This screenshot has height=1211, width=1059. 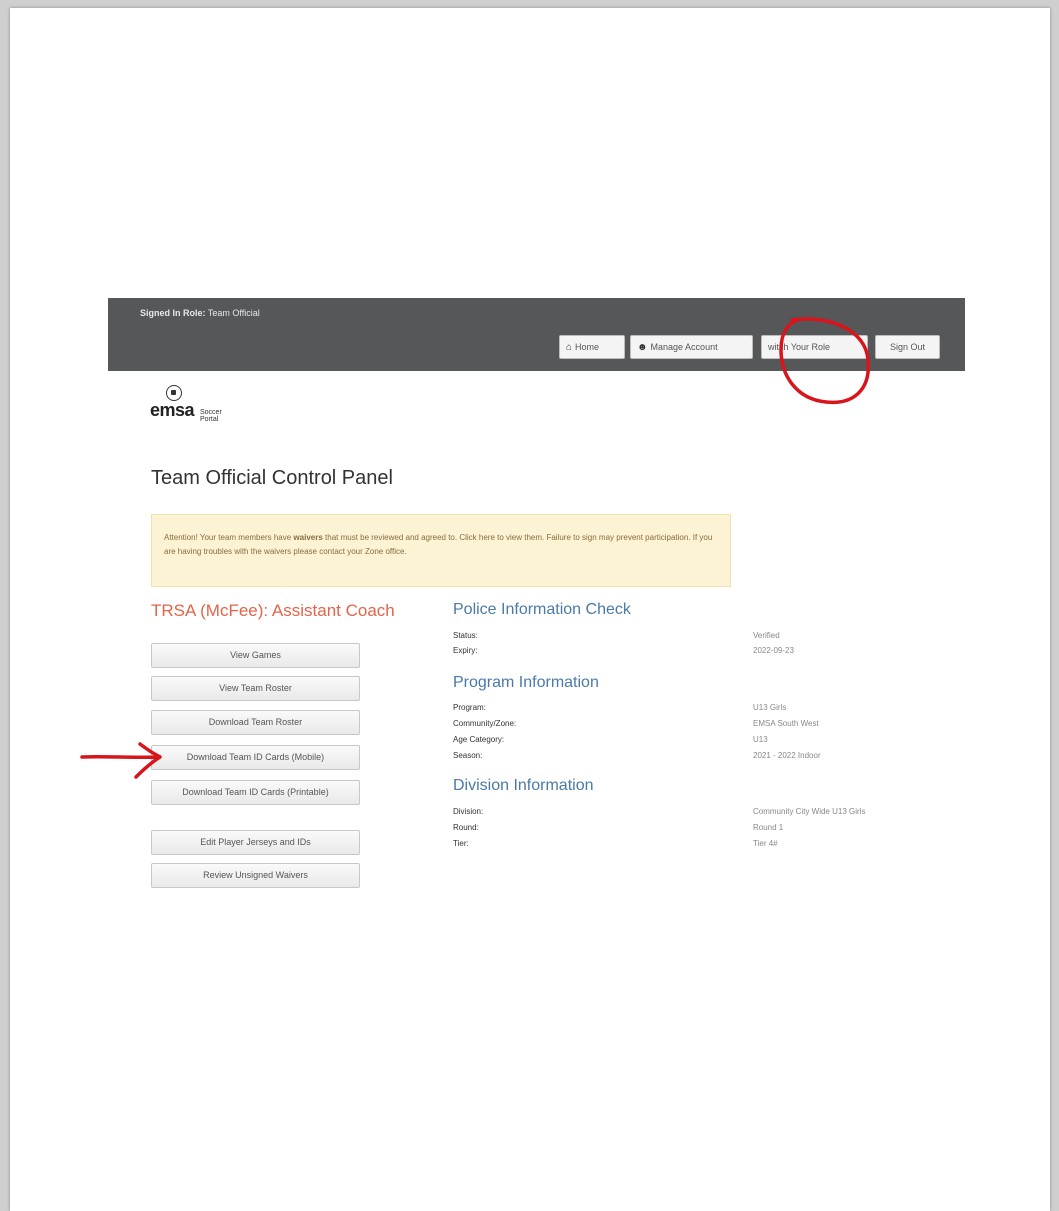 What do you see at coordinates (468, 755) in the screenshot?
I see `season-label: Season:` at bounding box center [468, 755].